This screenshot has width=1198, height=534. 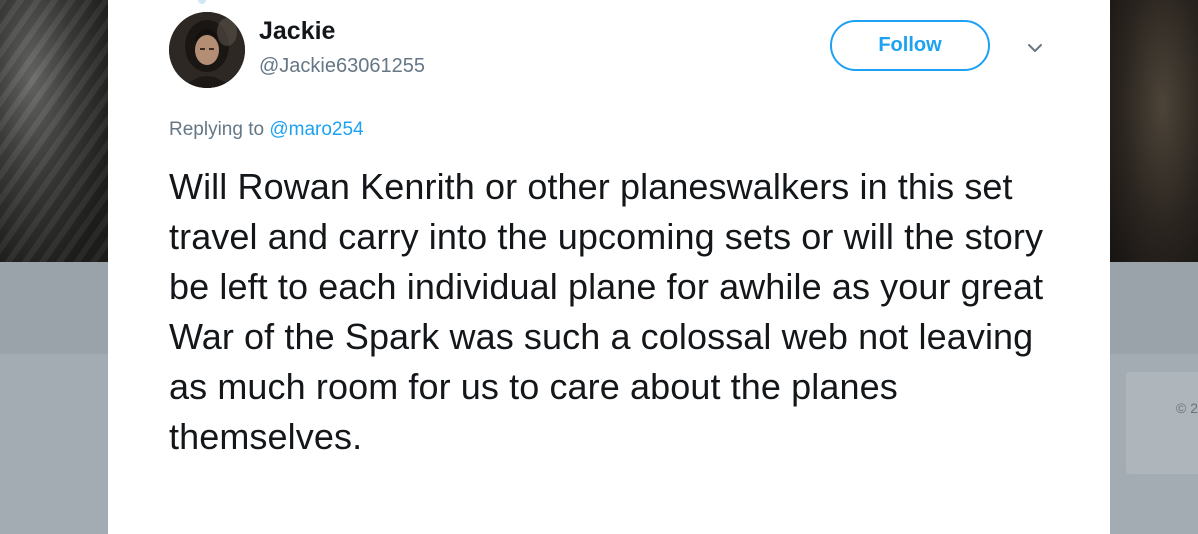 What do you see at coordinates (1187, 408) in the screenshot?
I see `background-copyright: © 2` at bounding box center [1187, 408].